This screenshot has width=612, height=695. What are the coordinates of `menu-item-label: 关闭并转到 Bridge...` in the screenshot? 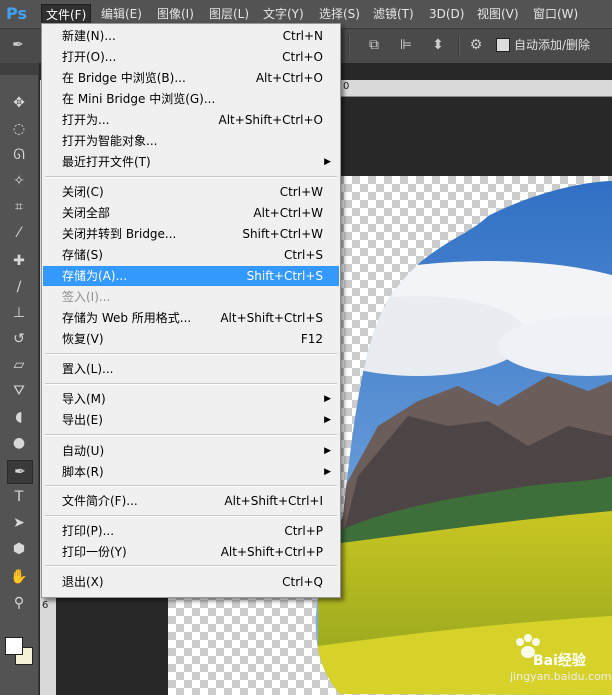 It's located at (119, 234).